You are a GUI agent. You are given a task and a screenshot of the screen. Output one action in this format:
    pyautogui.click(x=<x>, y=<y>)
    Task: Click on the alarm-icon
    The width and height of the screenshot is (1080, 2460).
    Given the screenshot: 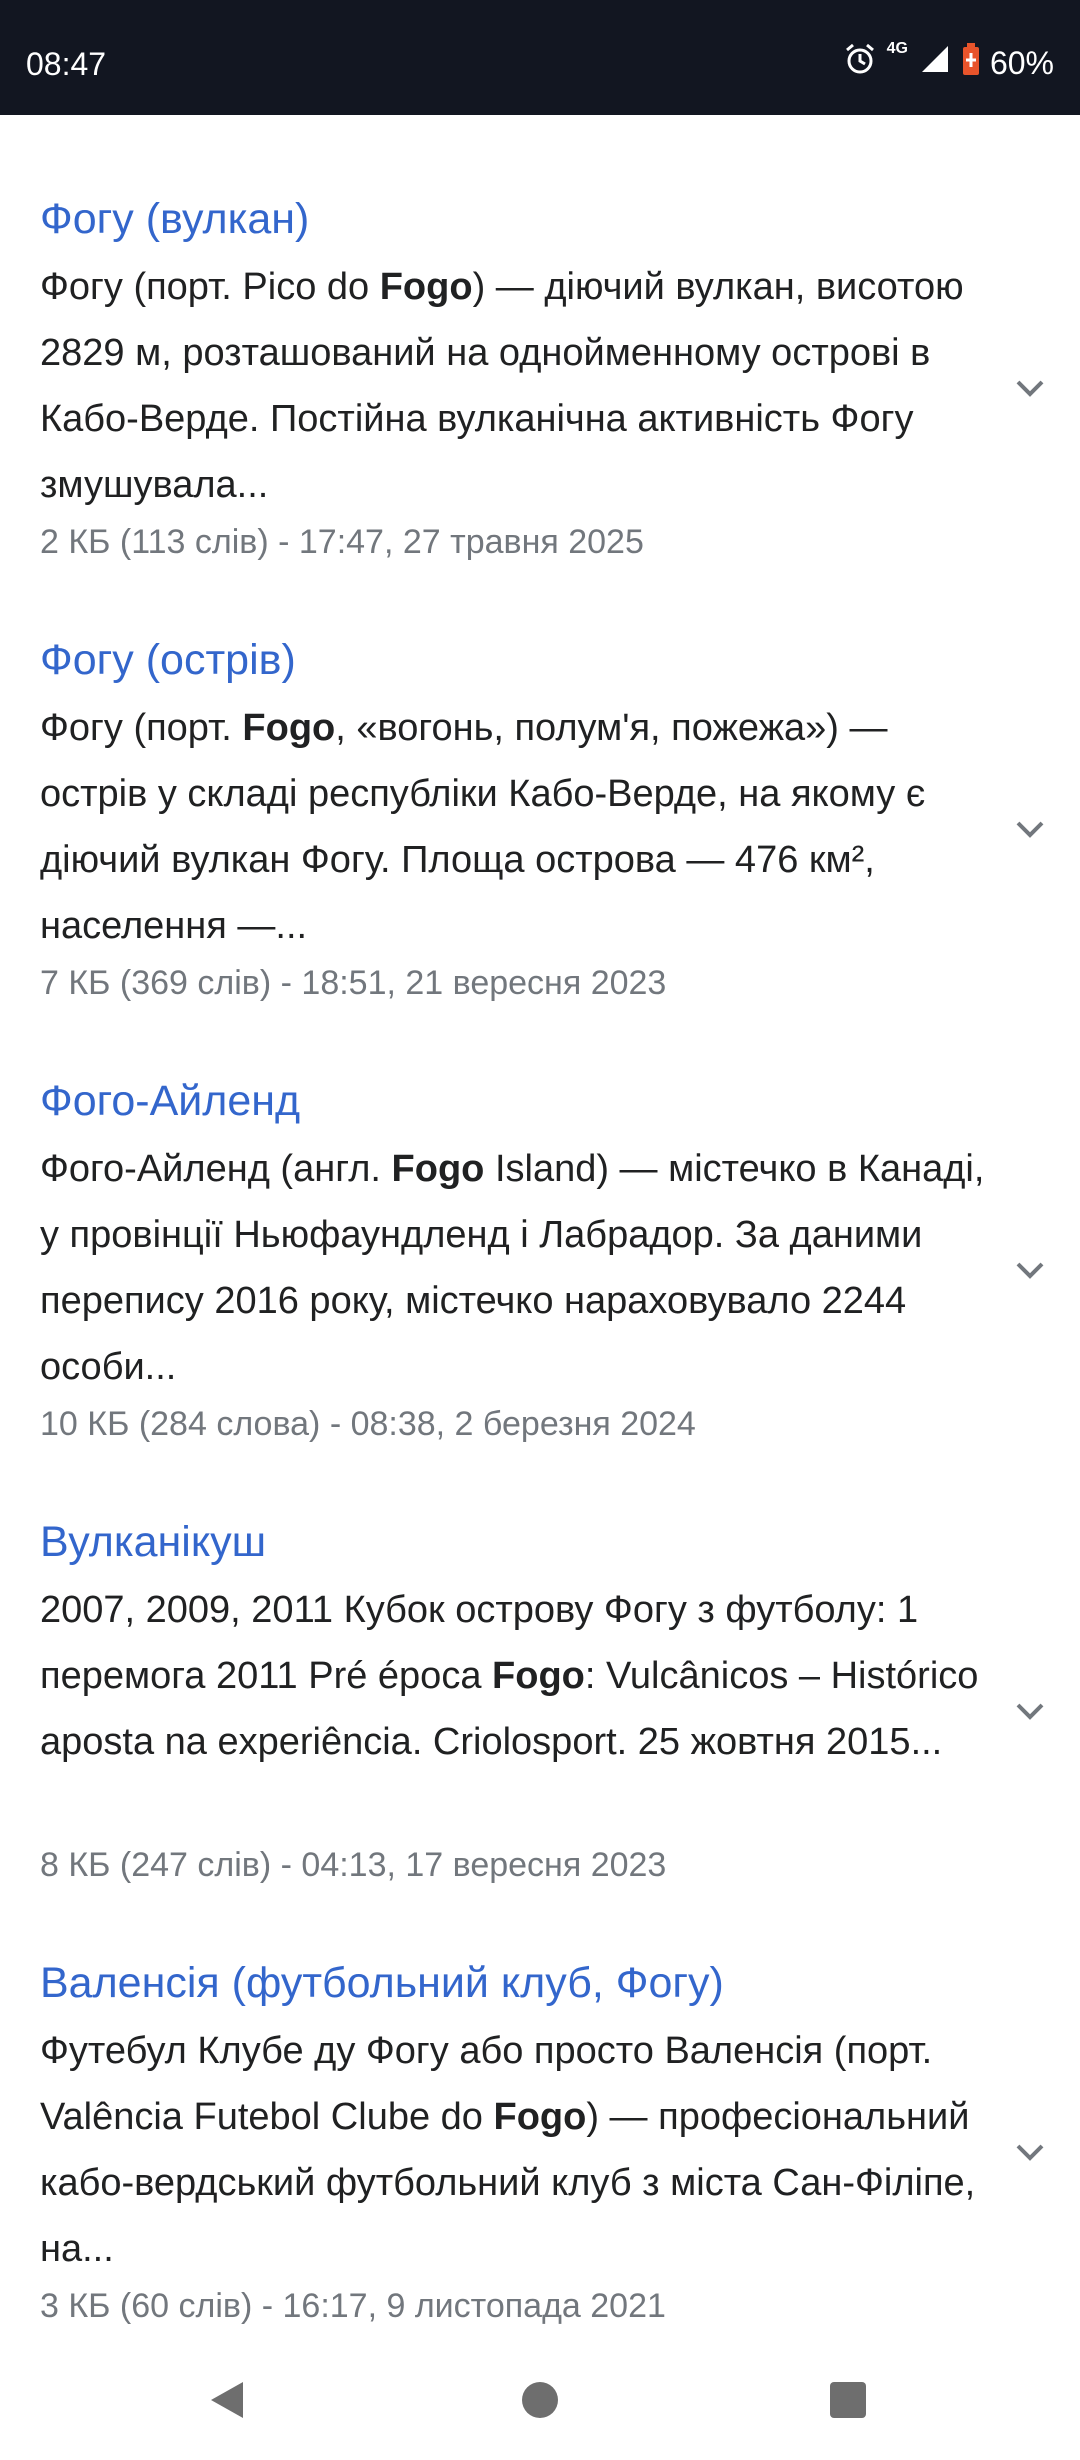 What is the action you would take?
    pyautogui.click(x=860, y=63)
    